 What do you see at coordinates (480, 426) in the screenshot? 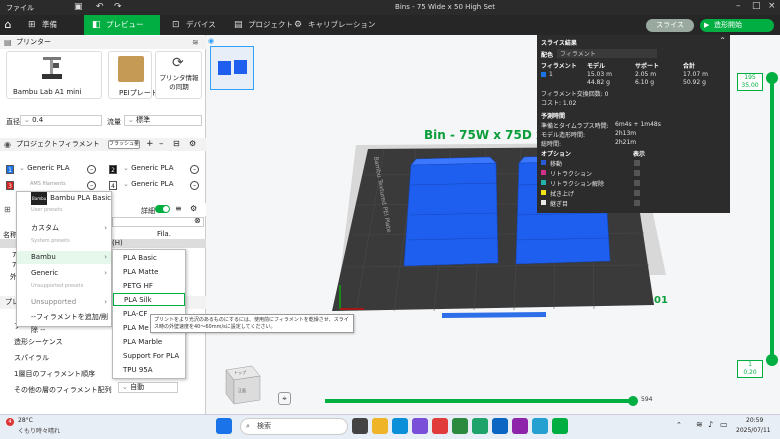
I see `line-icon` at bounding box center [480, 426].